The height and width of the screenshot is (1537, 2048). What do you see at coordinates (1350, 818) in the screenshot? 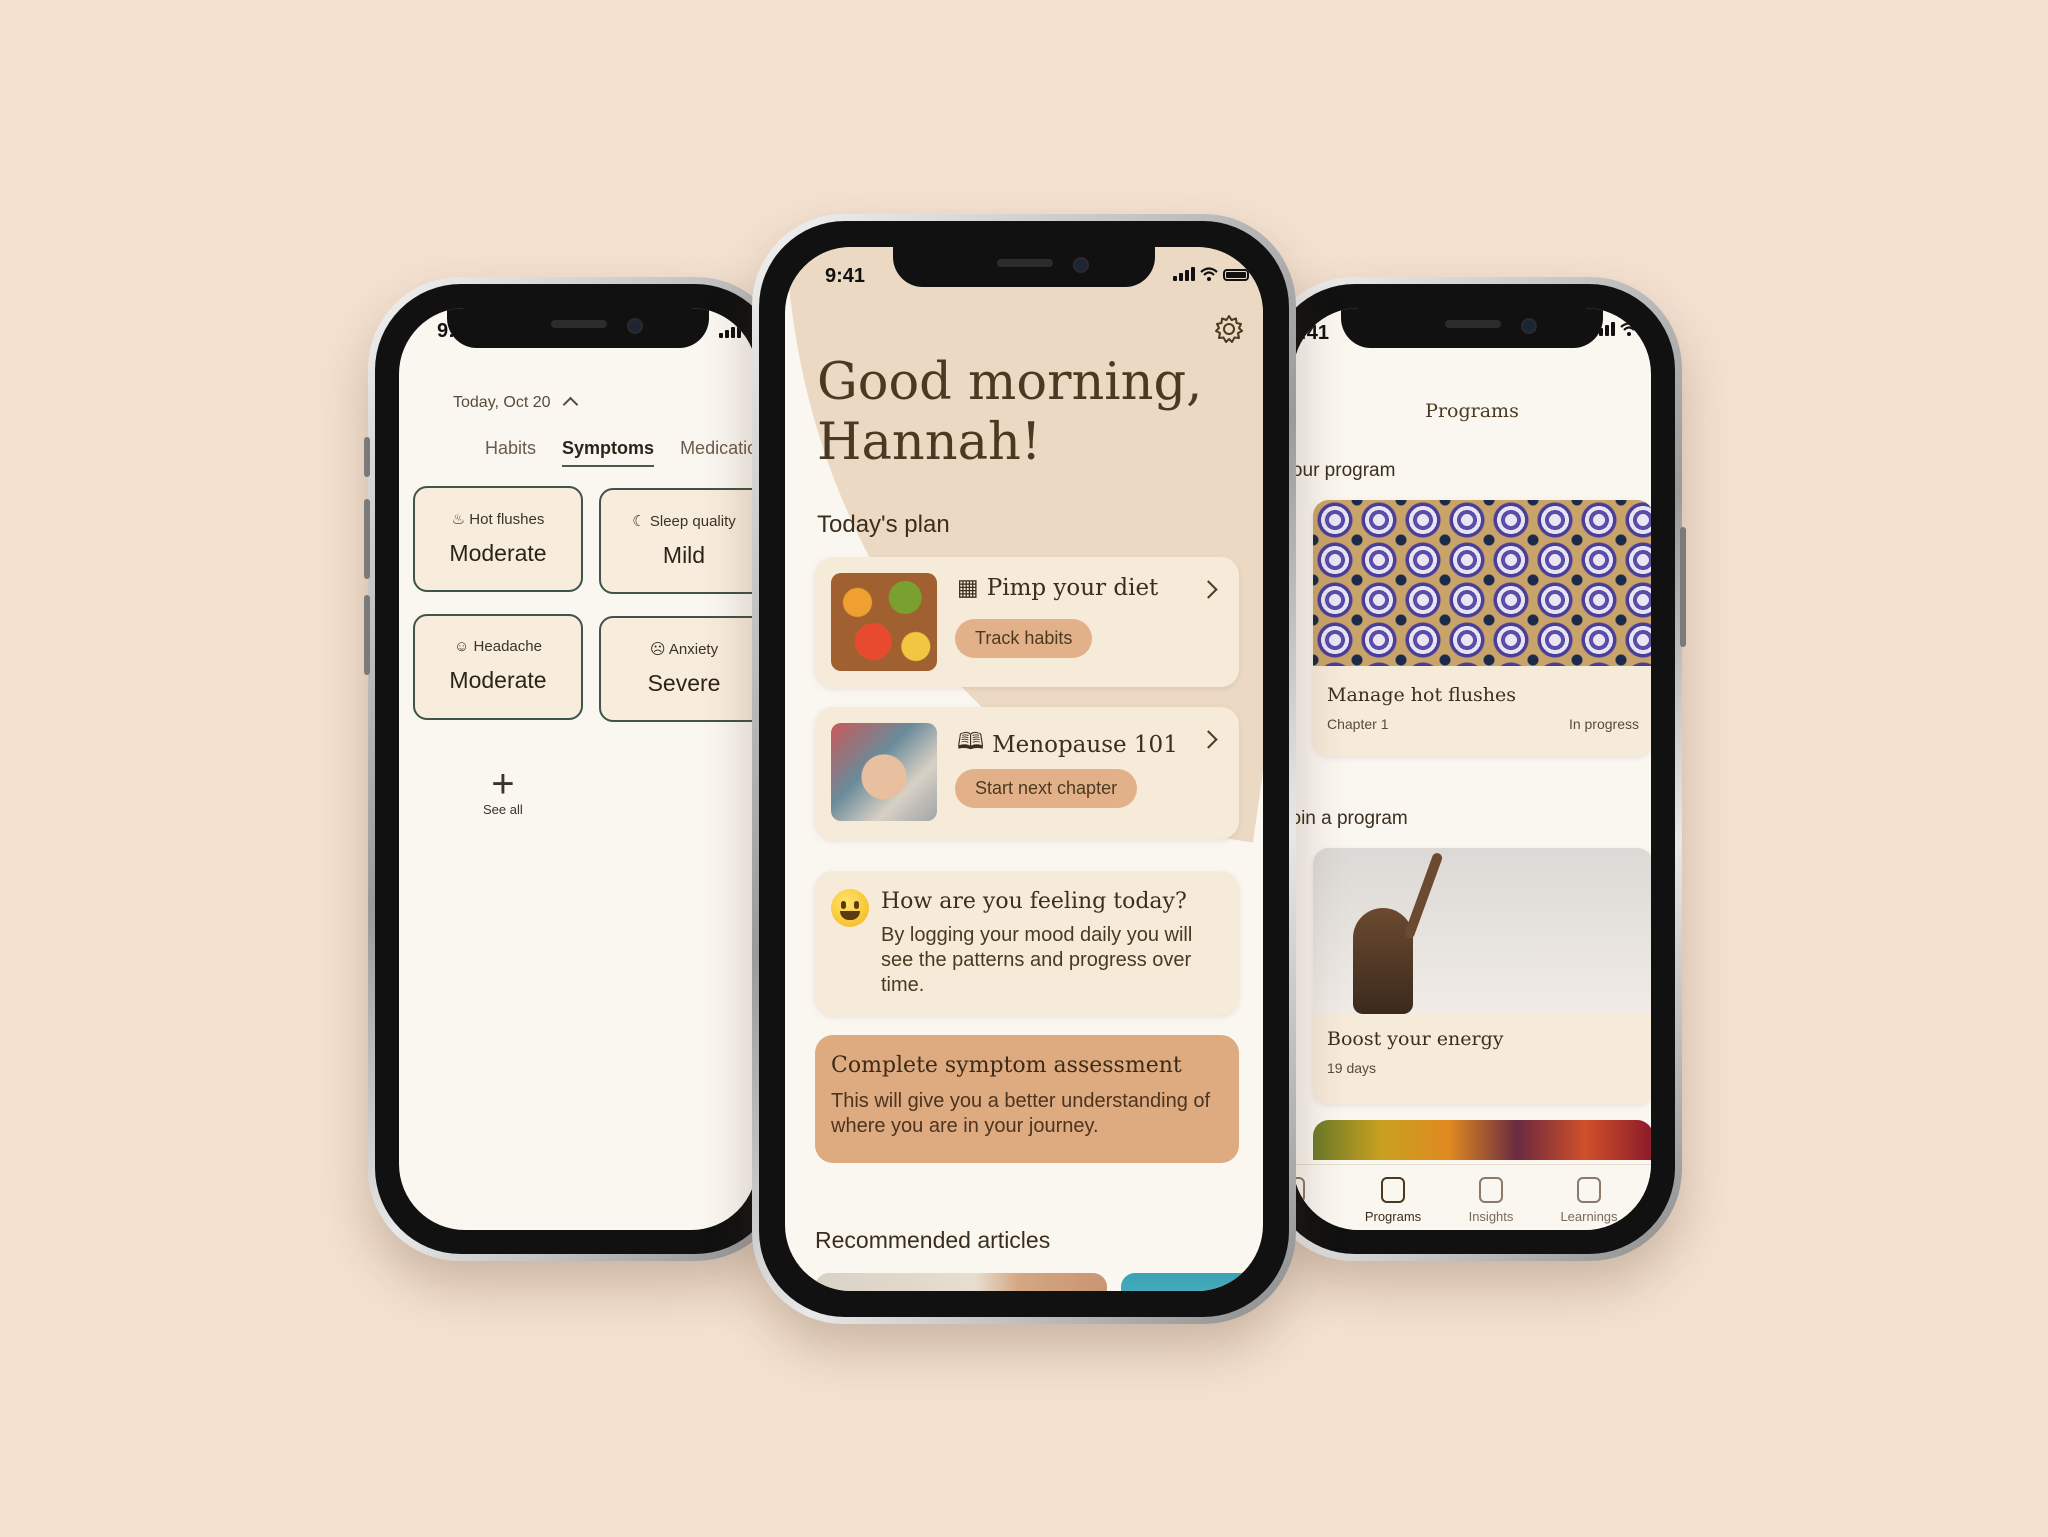
I see `join-program-heading: Join a program` at bounding box center [1350, 818].